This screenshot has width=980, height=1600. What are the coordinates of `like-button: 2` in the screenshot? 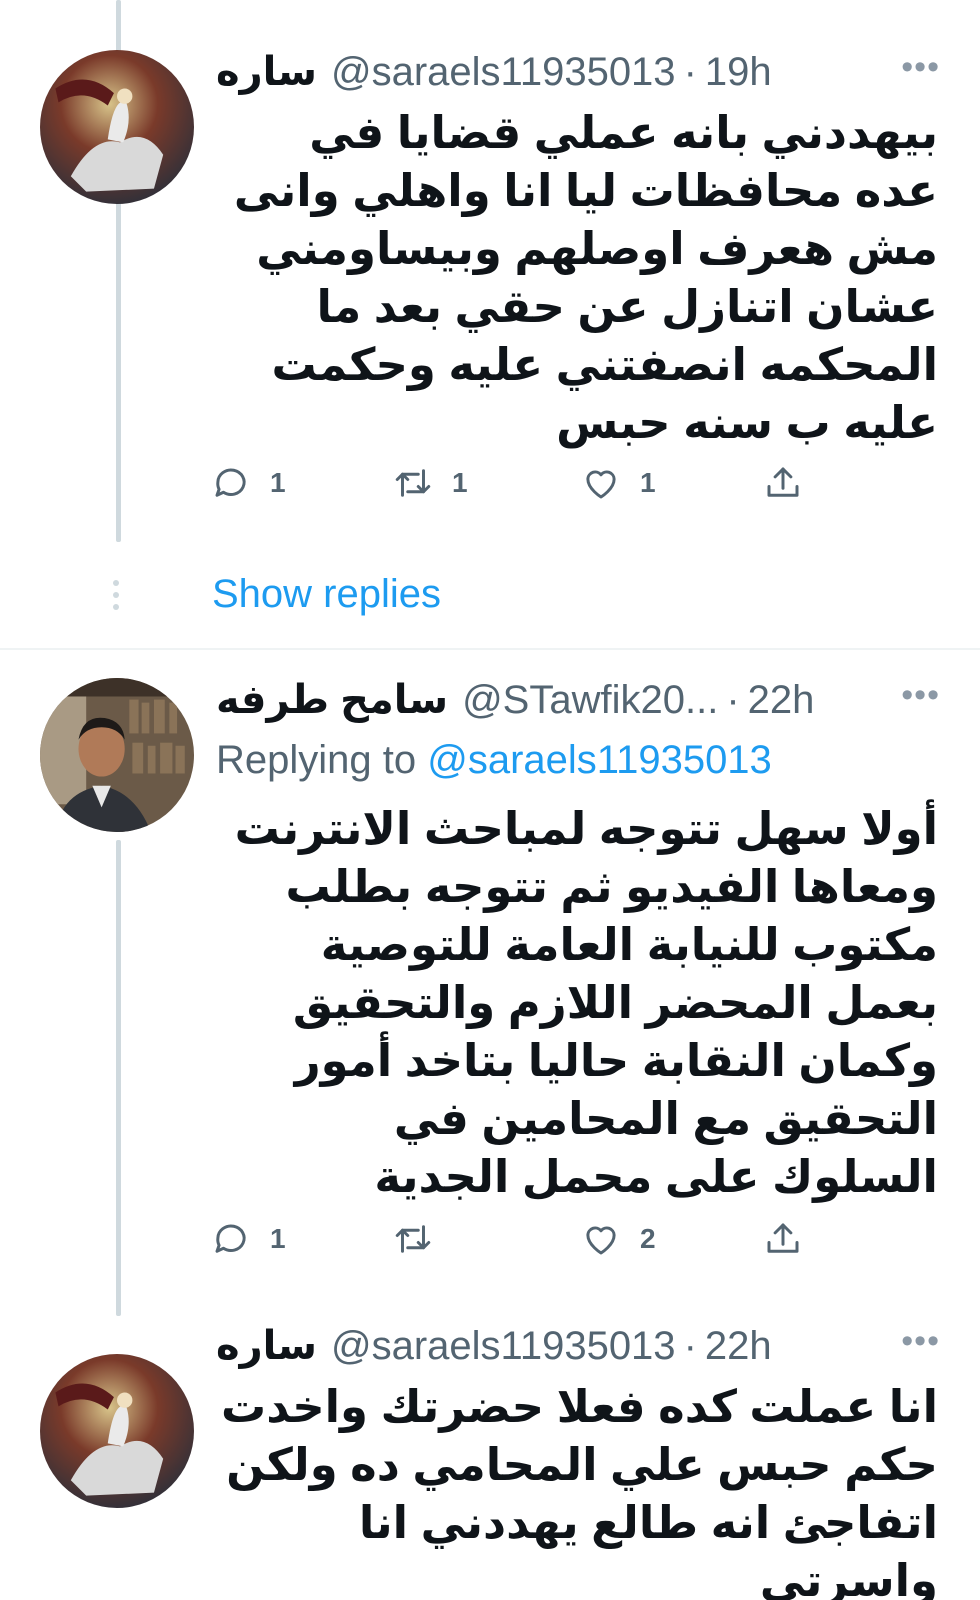 It's located at (618, 1239).